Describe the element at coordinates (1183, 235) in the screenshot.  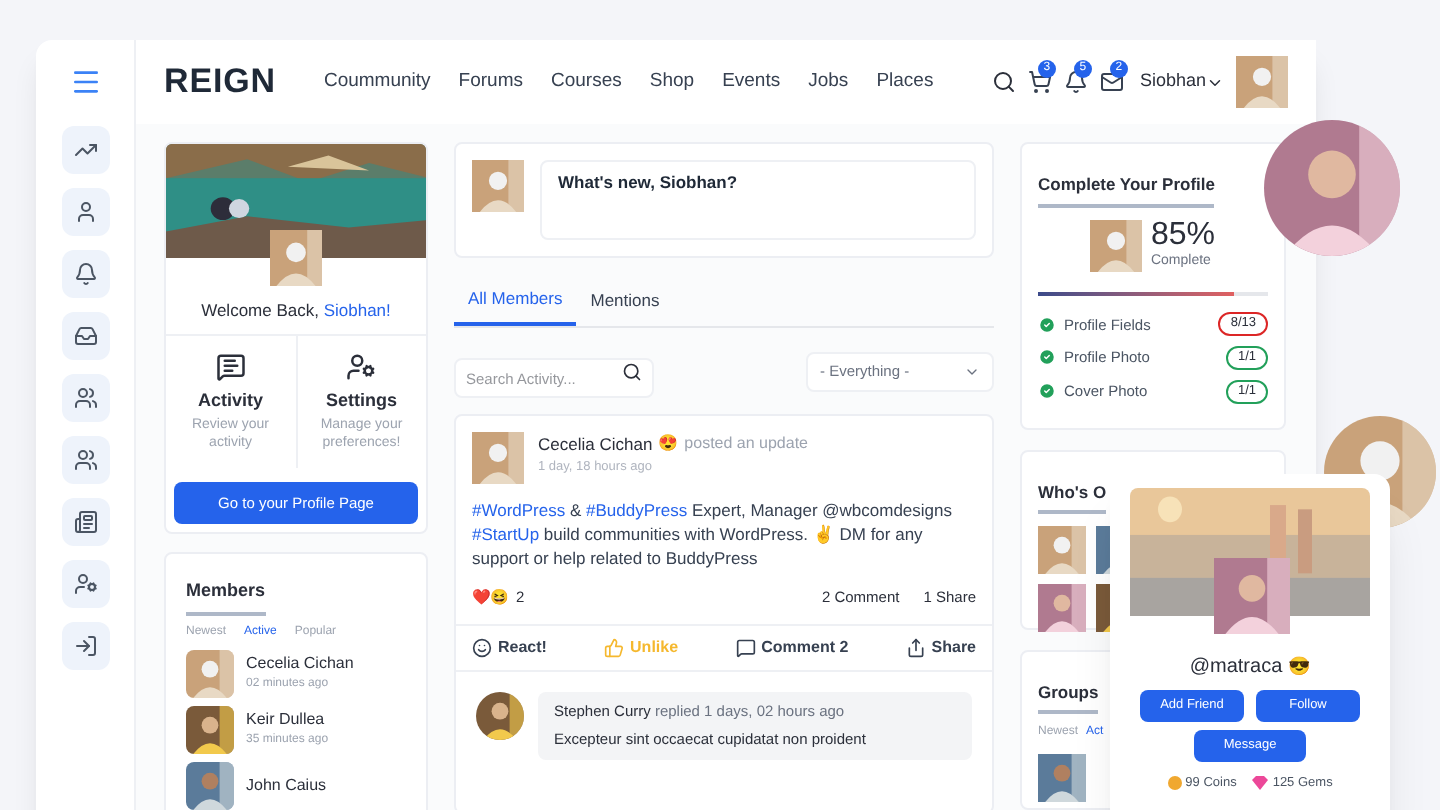
I see `completion-percent: 85%` at that location.